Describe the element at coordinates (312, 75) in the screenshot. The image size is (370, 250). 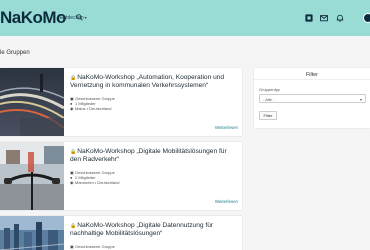
I see `filter-title: Filter` at that location.